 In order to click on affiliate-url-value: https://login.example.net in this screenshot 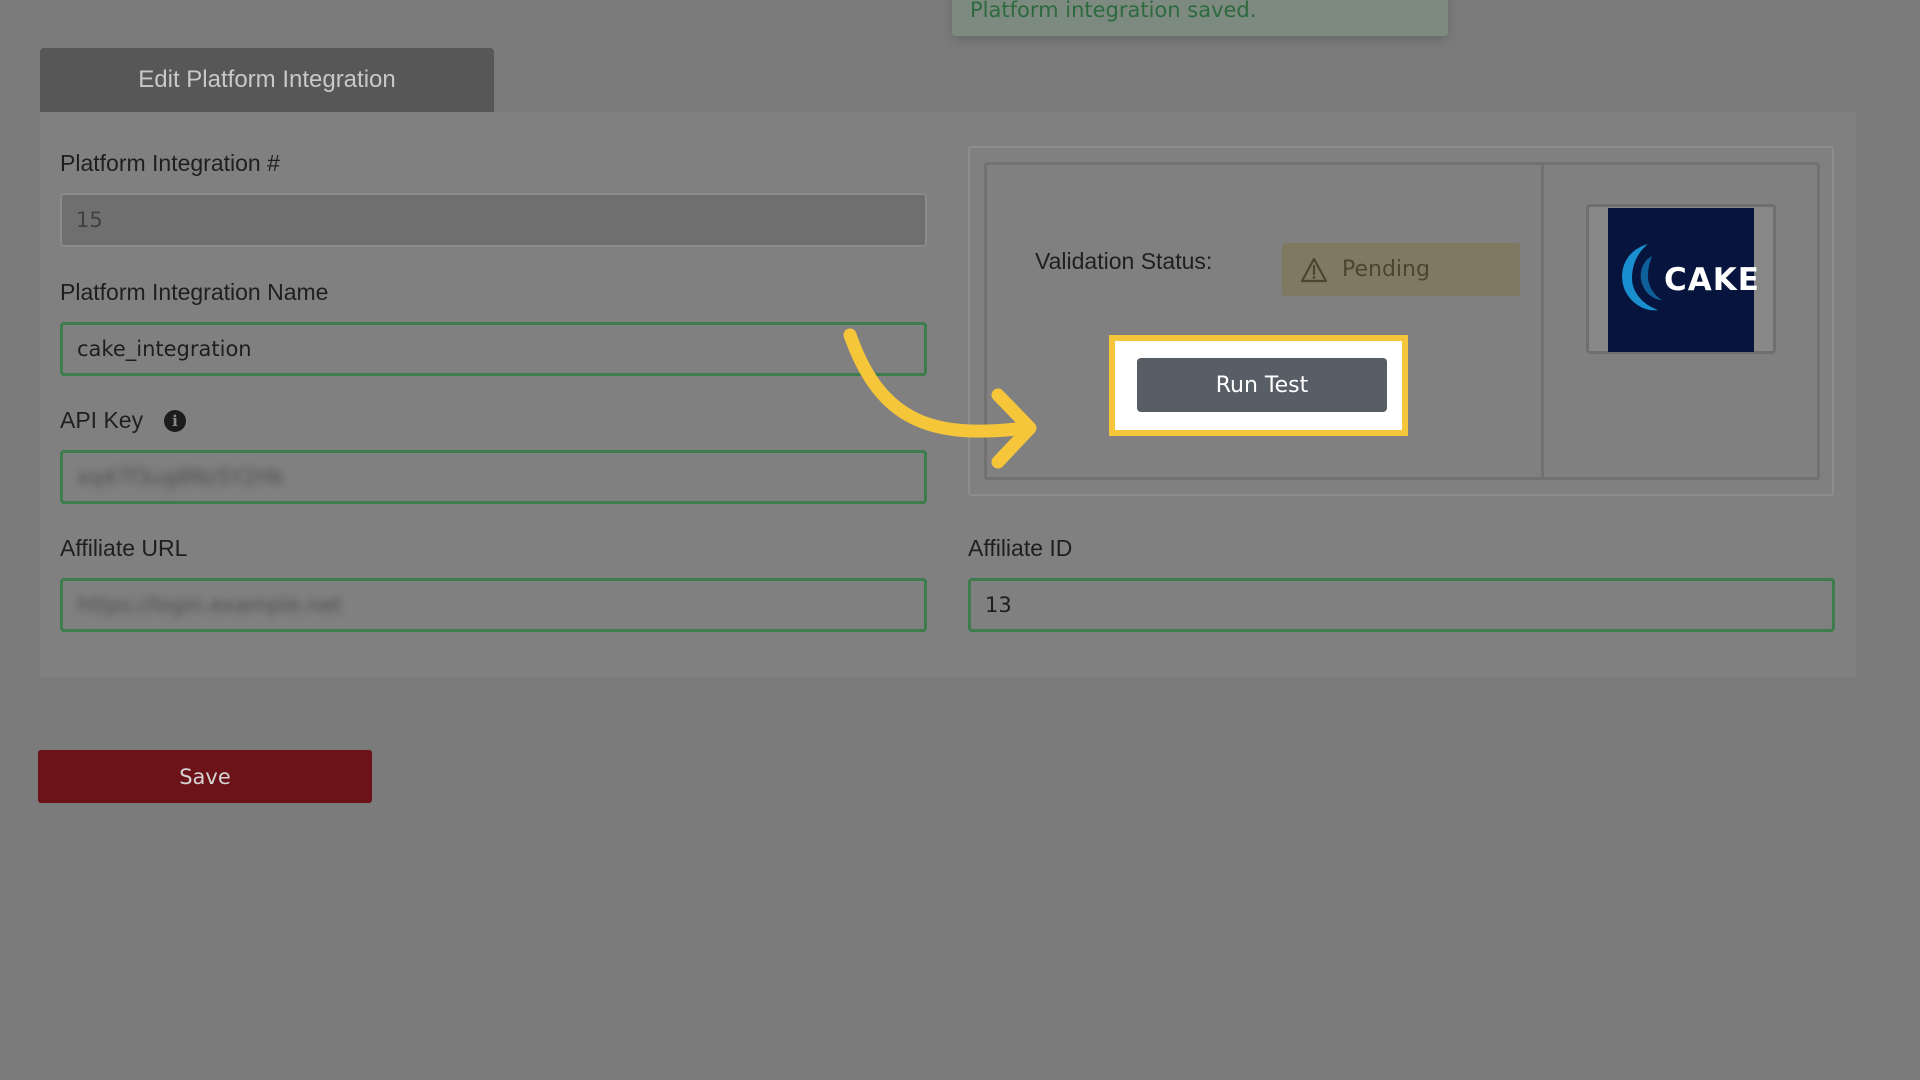, I will do `click(209, 605)`.